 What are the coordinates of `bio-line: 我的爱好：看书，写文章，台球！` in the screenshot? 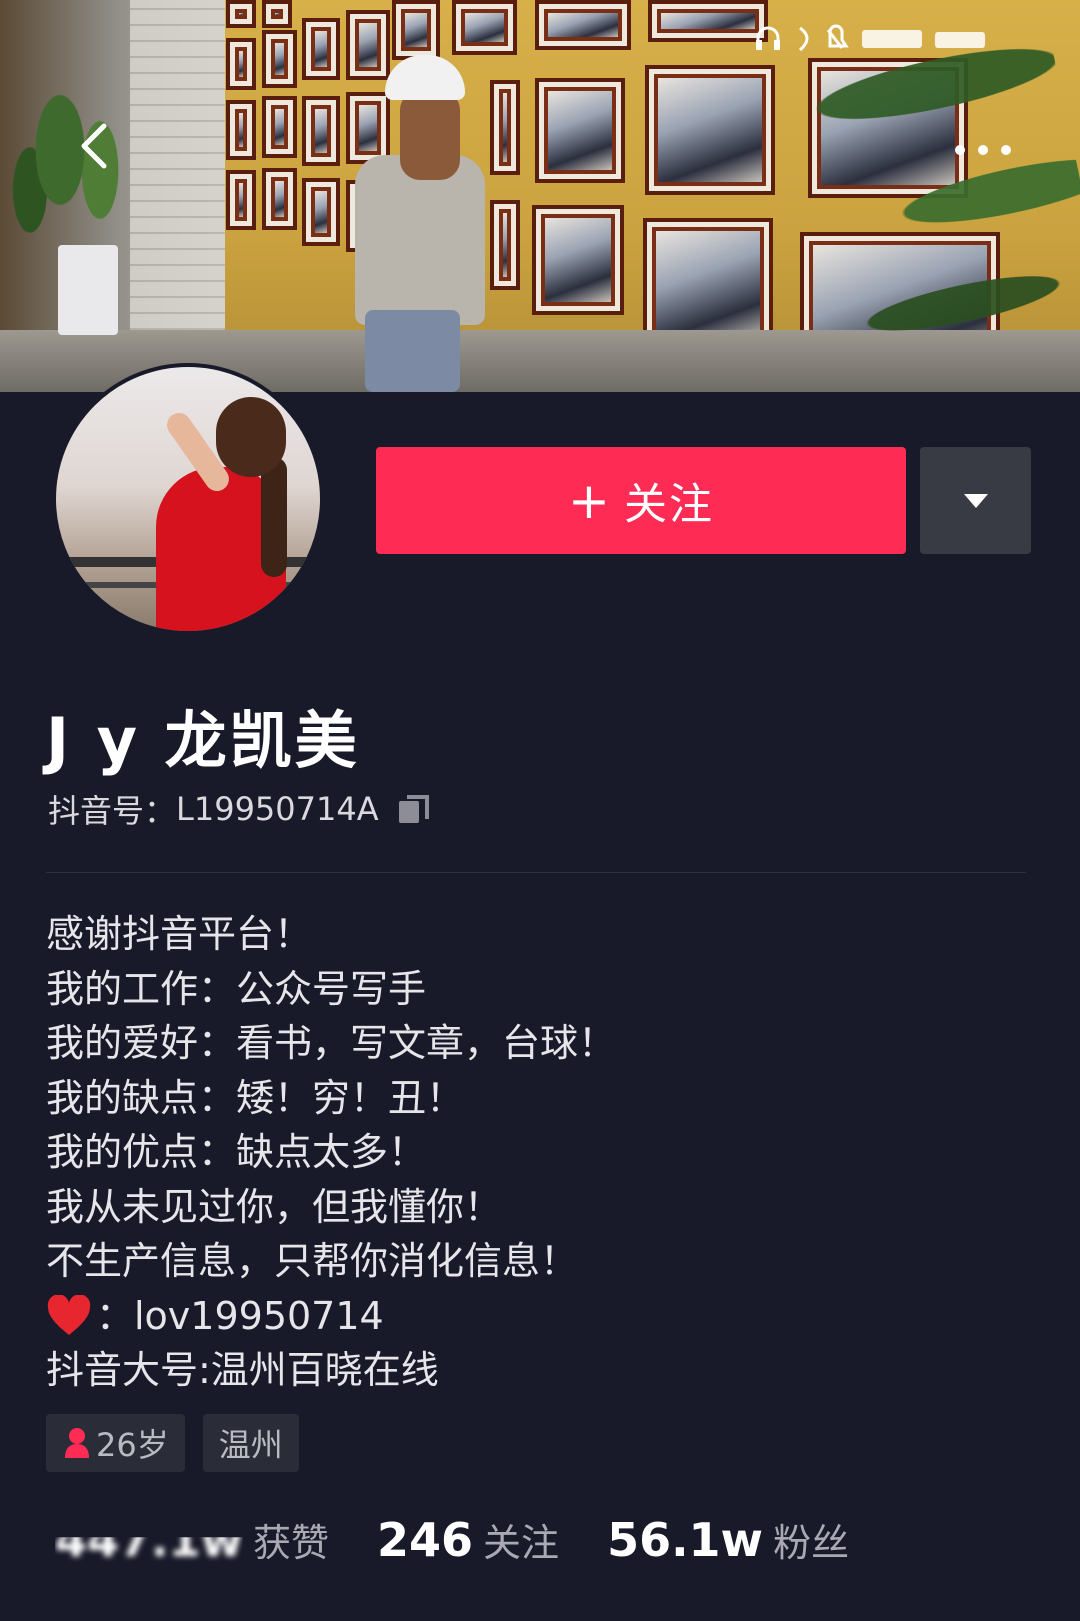 It's located at (331, 1043).